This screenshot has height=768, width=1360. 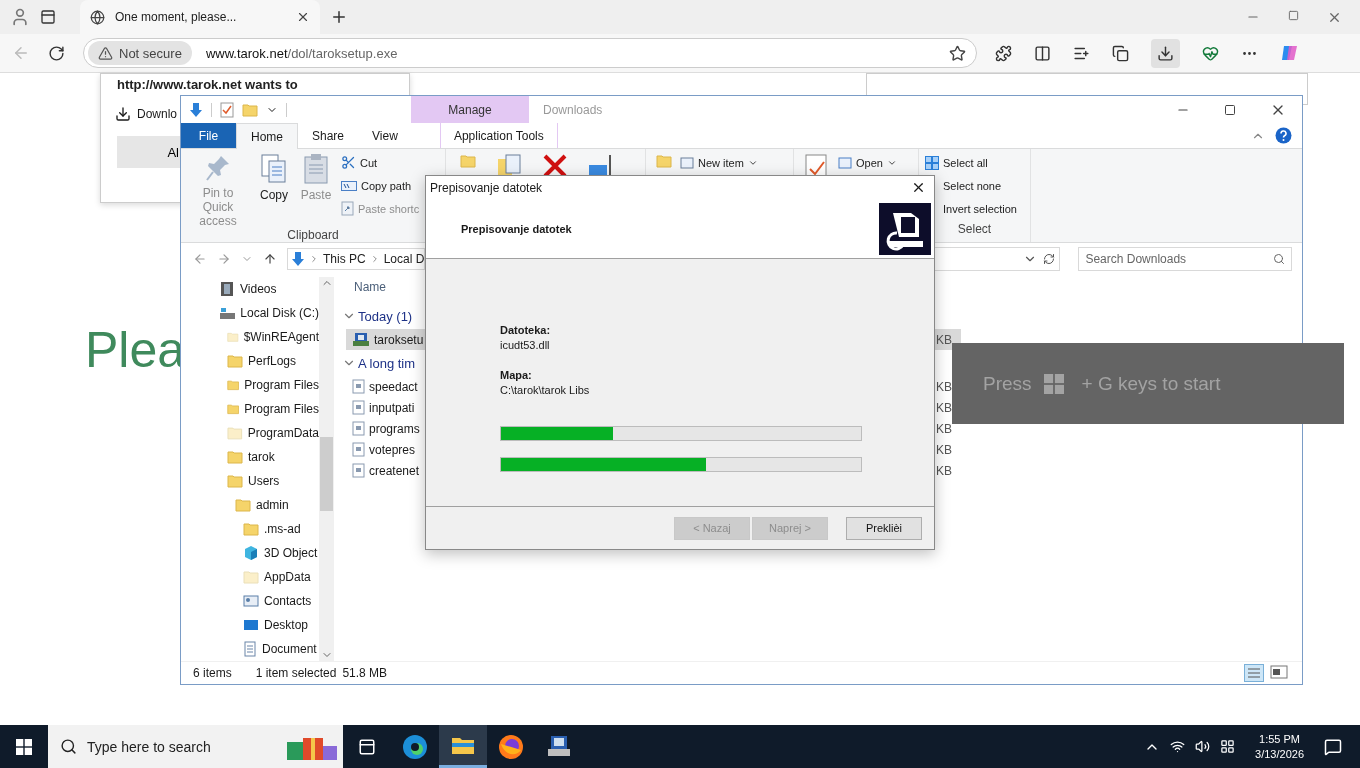 I want to click on group-label: Select, so click(x=974, y=230).